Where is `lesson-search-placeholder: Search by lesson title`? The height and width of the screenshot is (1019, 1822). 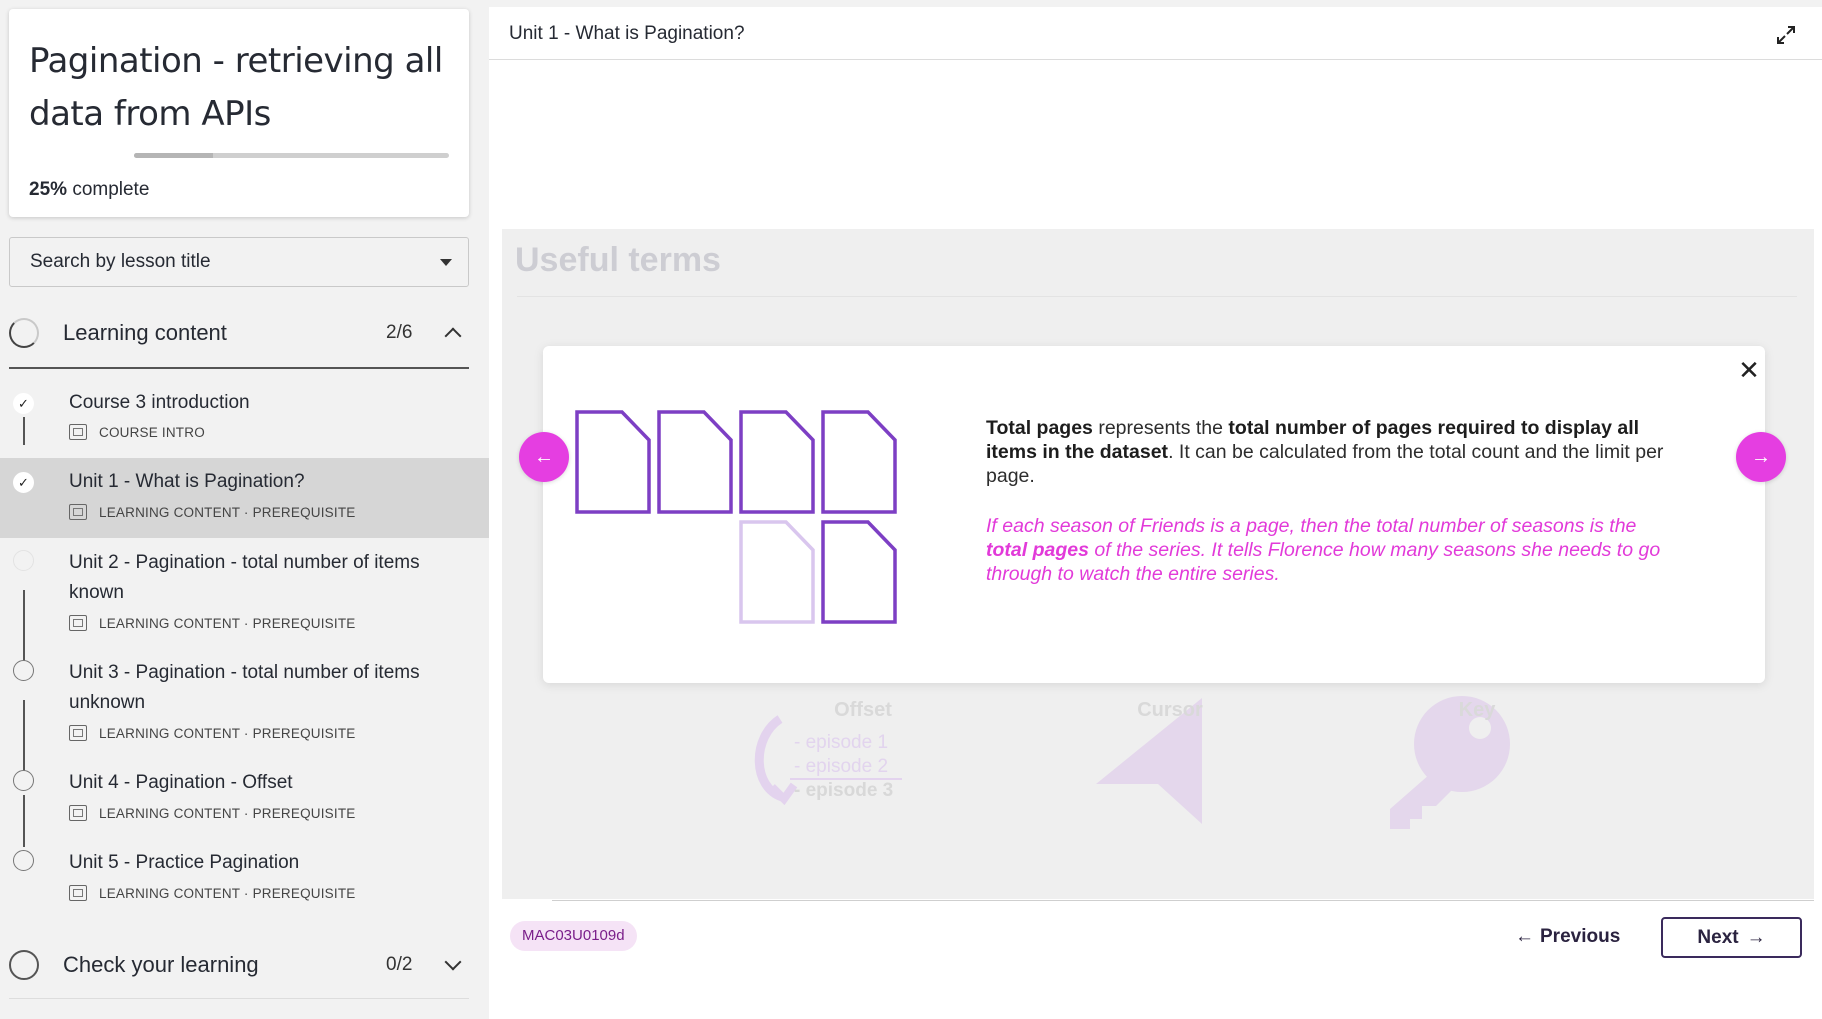 lesson-search-placeholder: Search by lesson title is located at coordinates (120, 261).